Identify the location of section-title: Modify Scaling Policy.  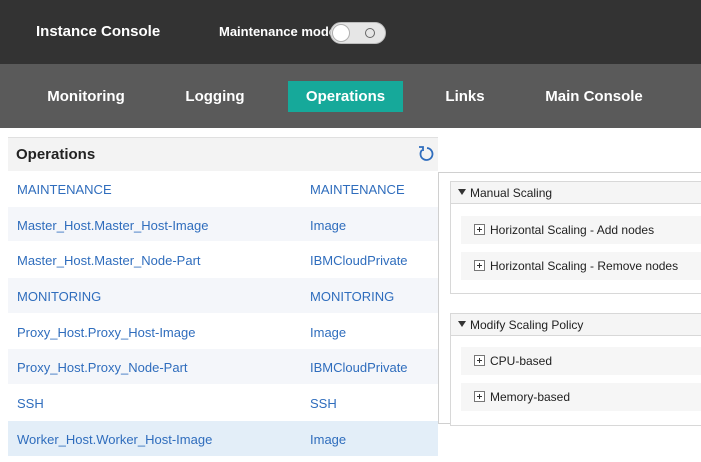
(527, 325).